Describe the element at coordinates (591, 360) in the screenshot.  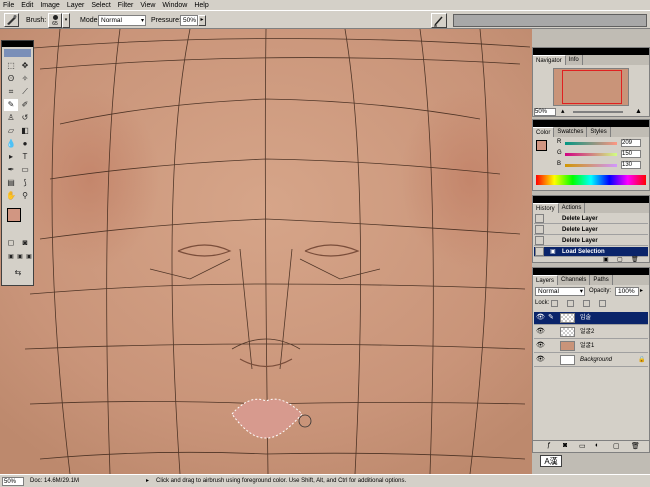
I see `layer-row-background: 👁 Background 🔒` at that location.